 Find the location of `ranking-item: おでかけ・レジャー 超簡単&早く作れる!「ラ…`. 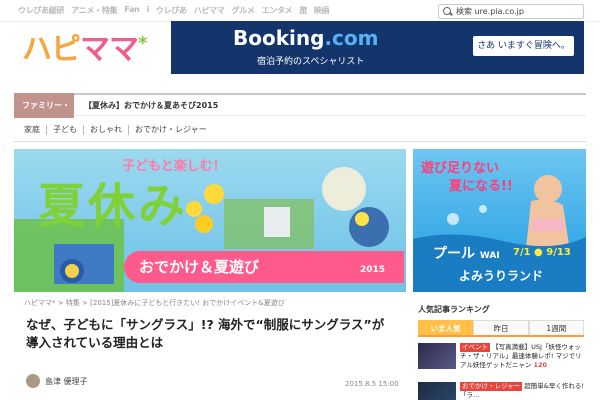

ranking-item: おでかけ・レジャー 超簡単&早く作れる!「ラ… is located at coordinates (501, 390).